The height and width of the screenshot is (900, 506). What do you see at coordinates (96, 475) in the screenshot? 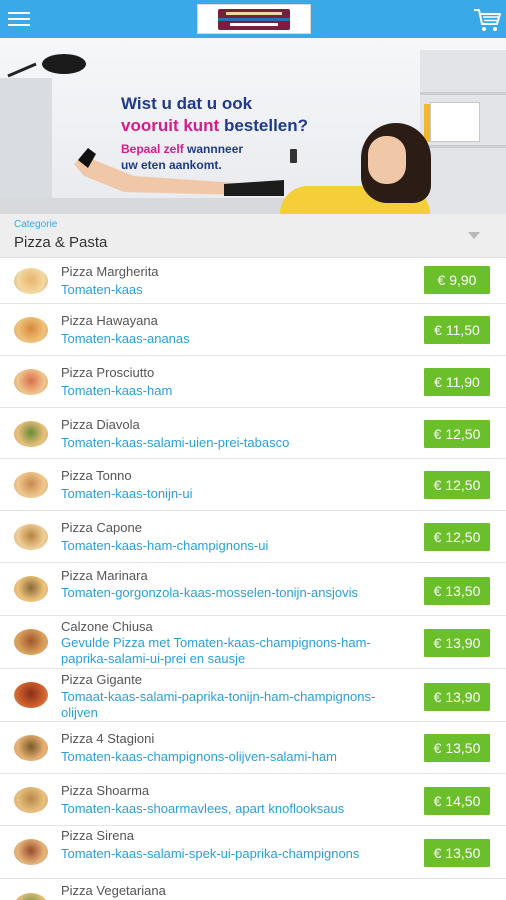
I see `menu-item-name: Pizza Tonno` at bounding box center [96, 475].